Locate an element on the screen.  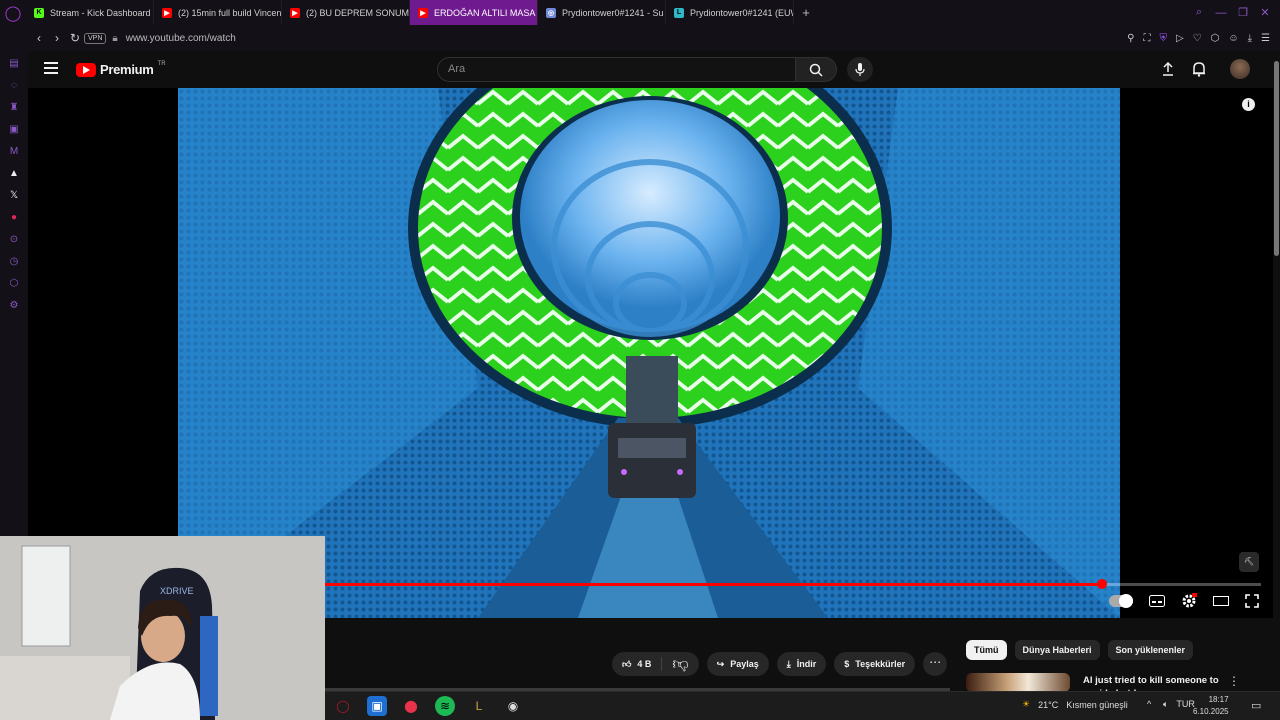
tray-icons: 🔈︎ TUR is located at coordinates (1179, 704).